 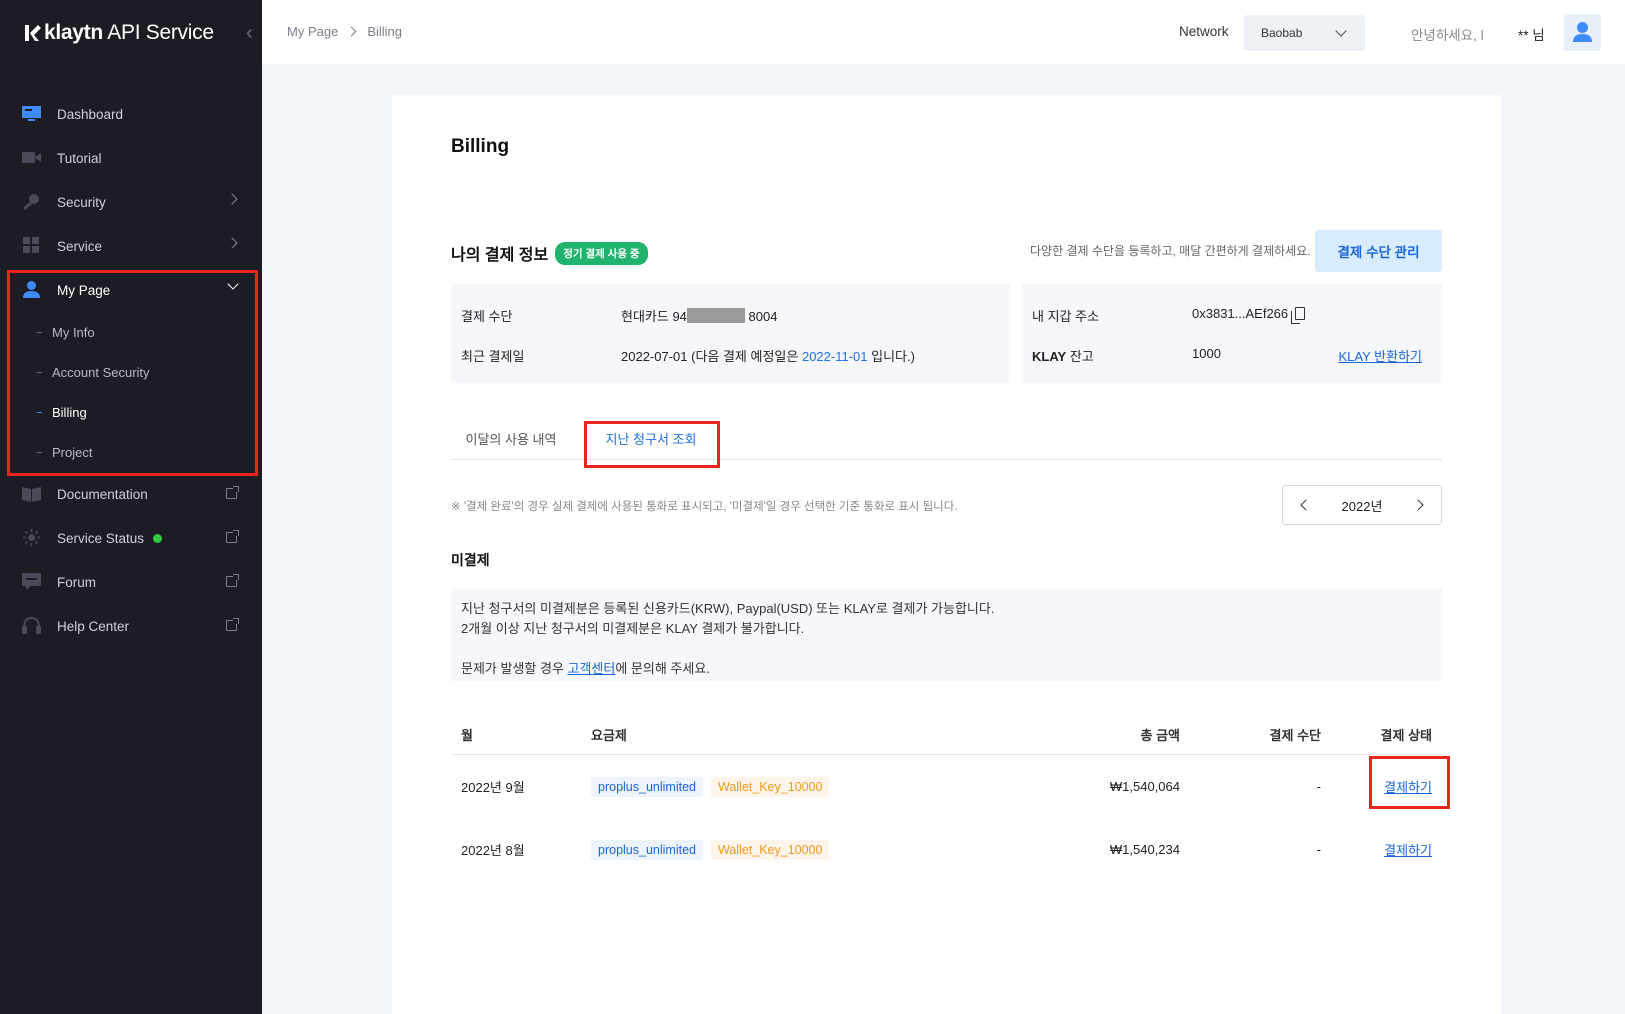 I want to click on payment-method-value: 현대카드 94 8004, so click(x=699, y=315).